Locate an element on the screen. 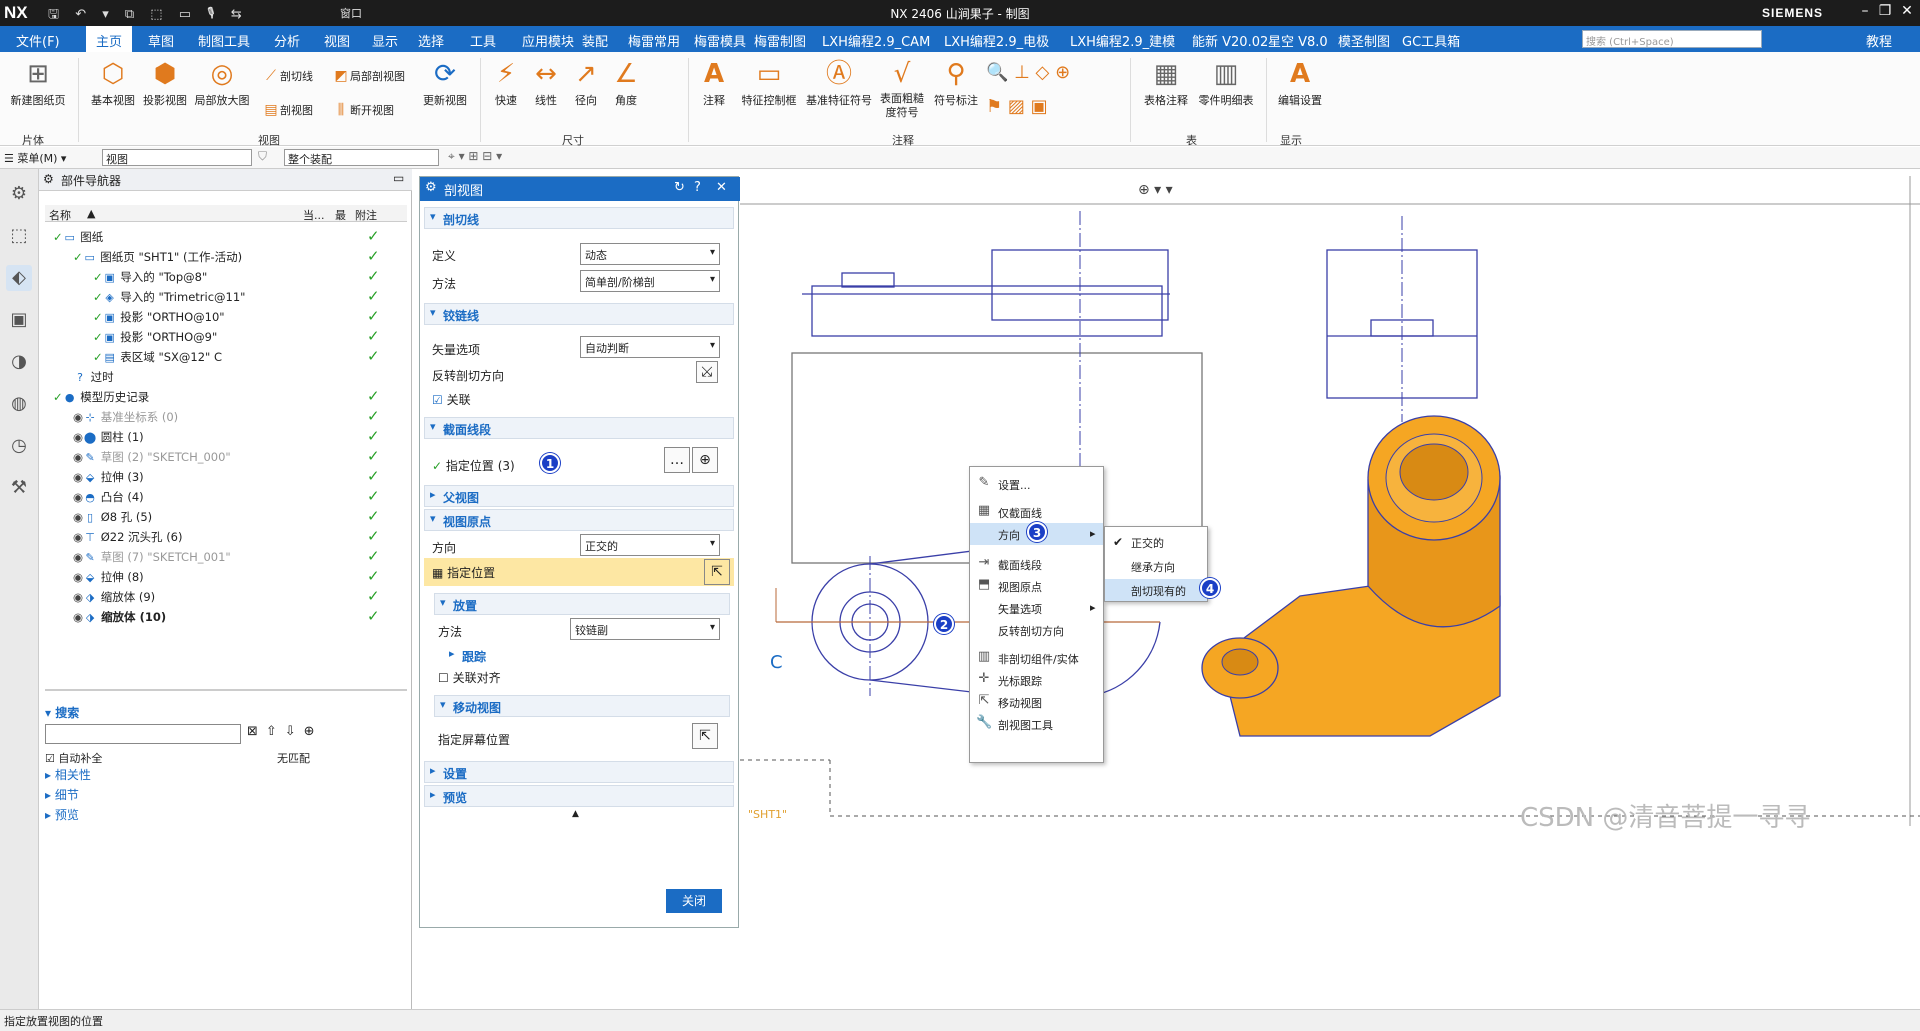  close-button: 关闭 is located at coordinates (694, 901).